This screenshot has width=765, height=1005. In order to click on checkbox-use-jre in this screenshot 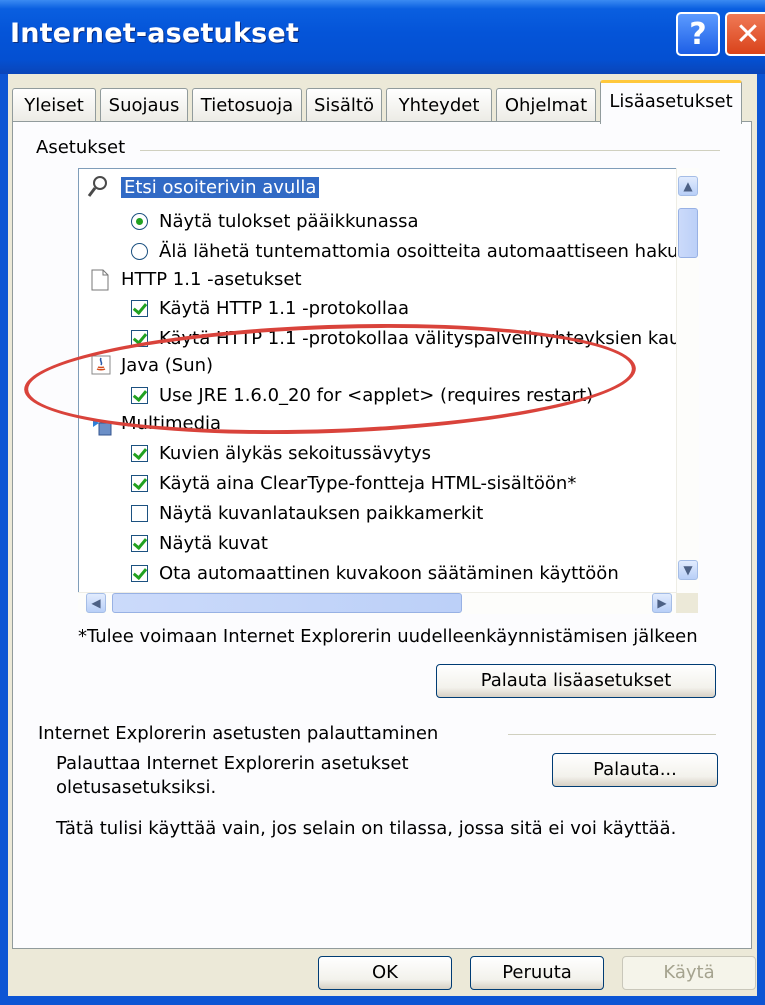, I will do `click(139, 395)`.